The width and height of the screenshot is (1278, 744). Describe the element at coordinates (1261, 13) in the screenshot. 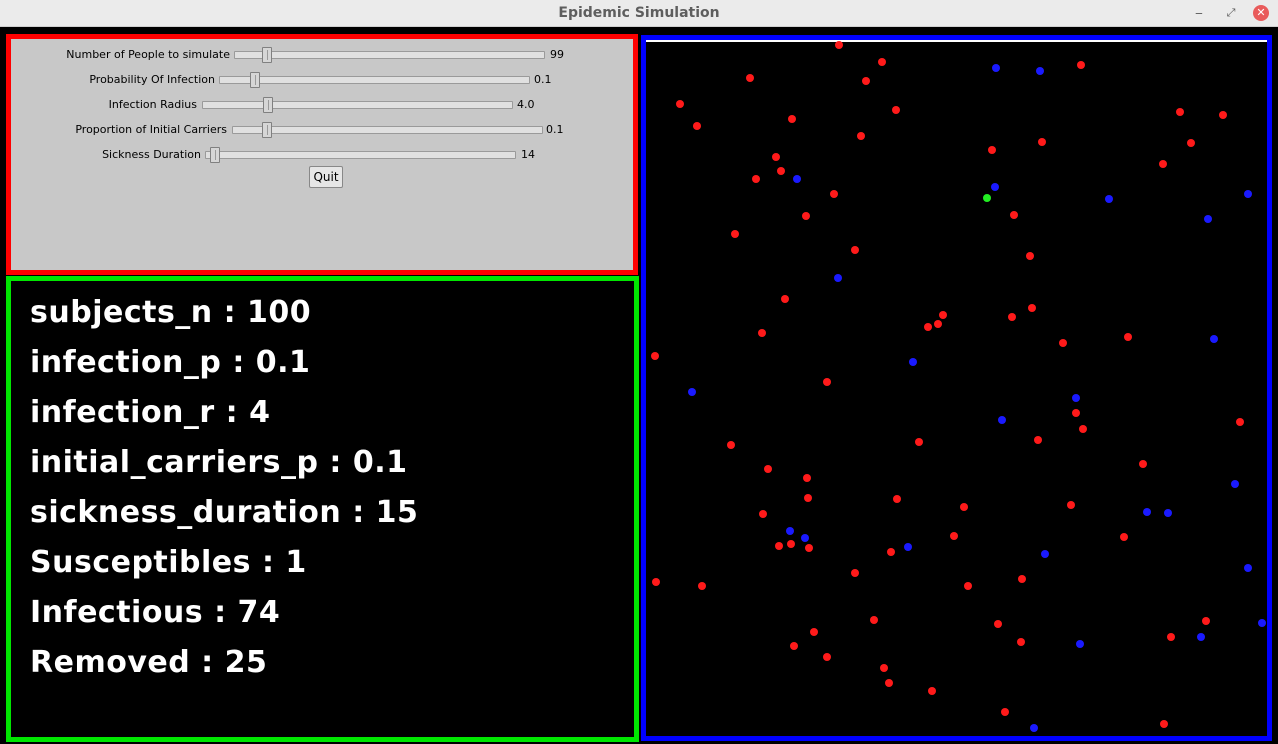

I see `close-icon: ✕` at that location.